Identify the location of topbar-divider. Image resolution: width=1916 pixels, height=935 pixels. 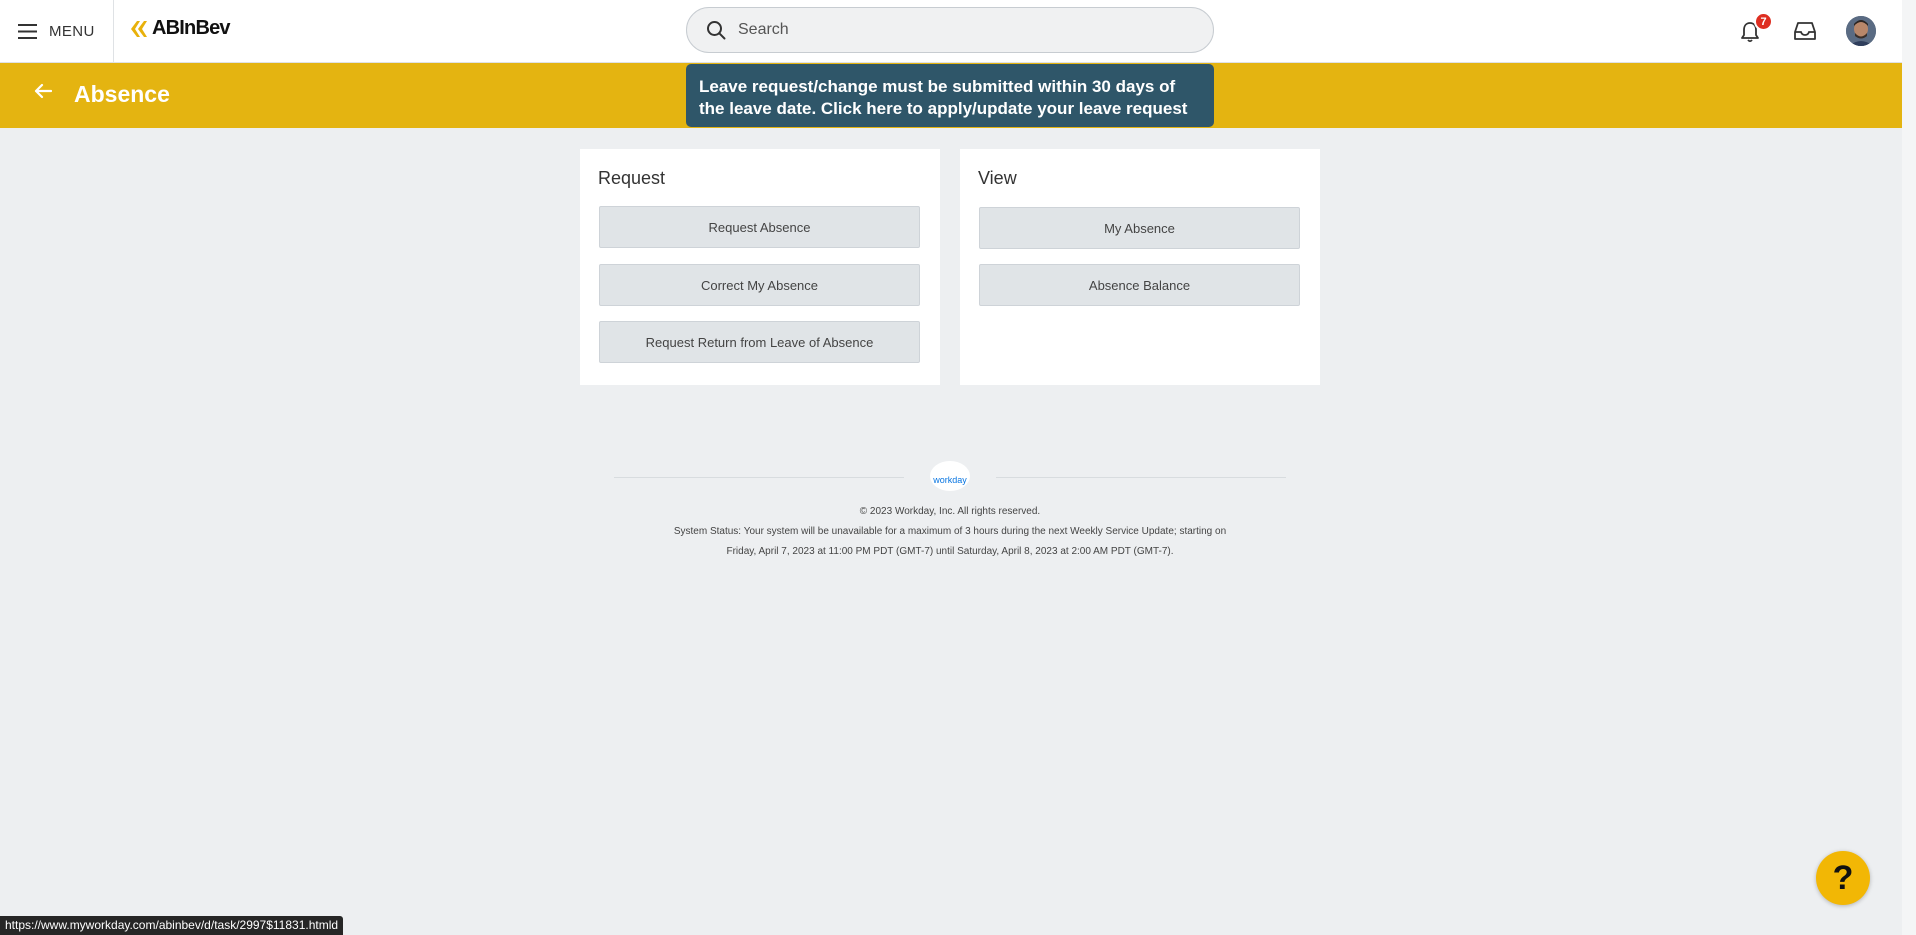
(113, 31).